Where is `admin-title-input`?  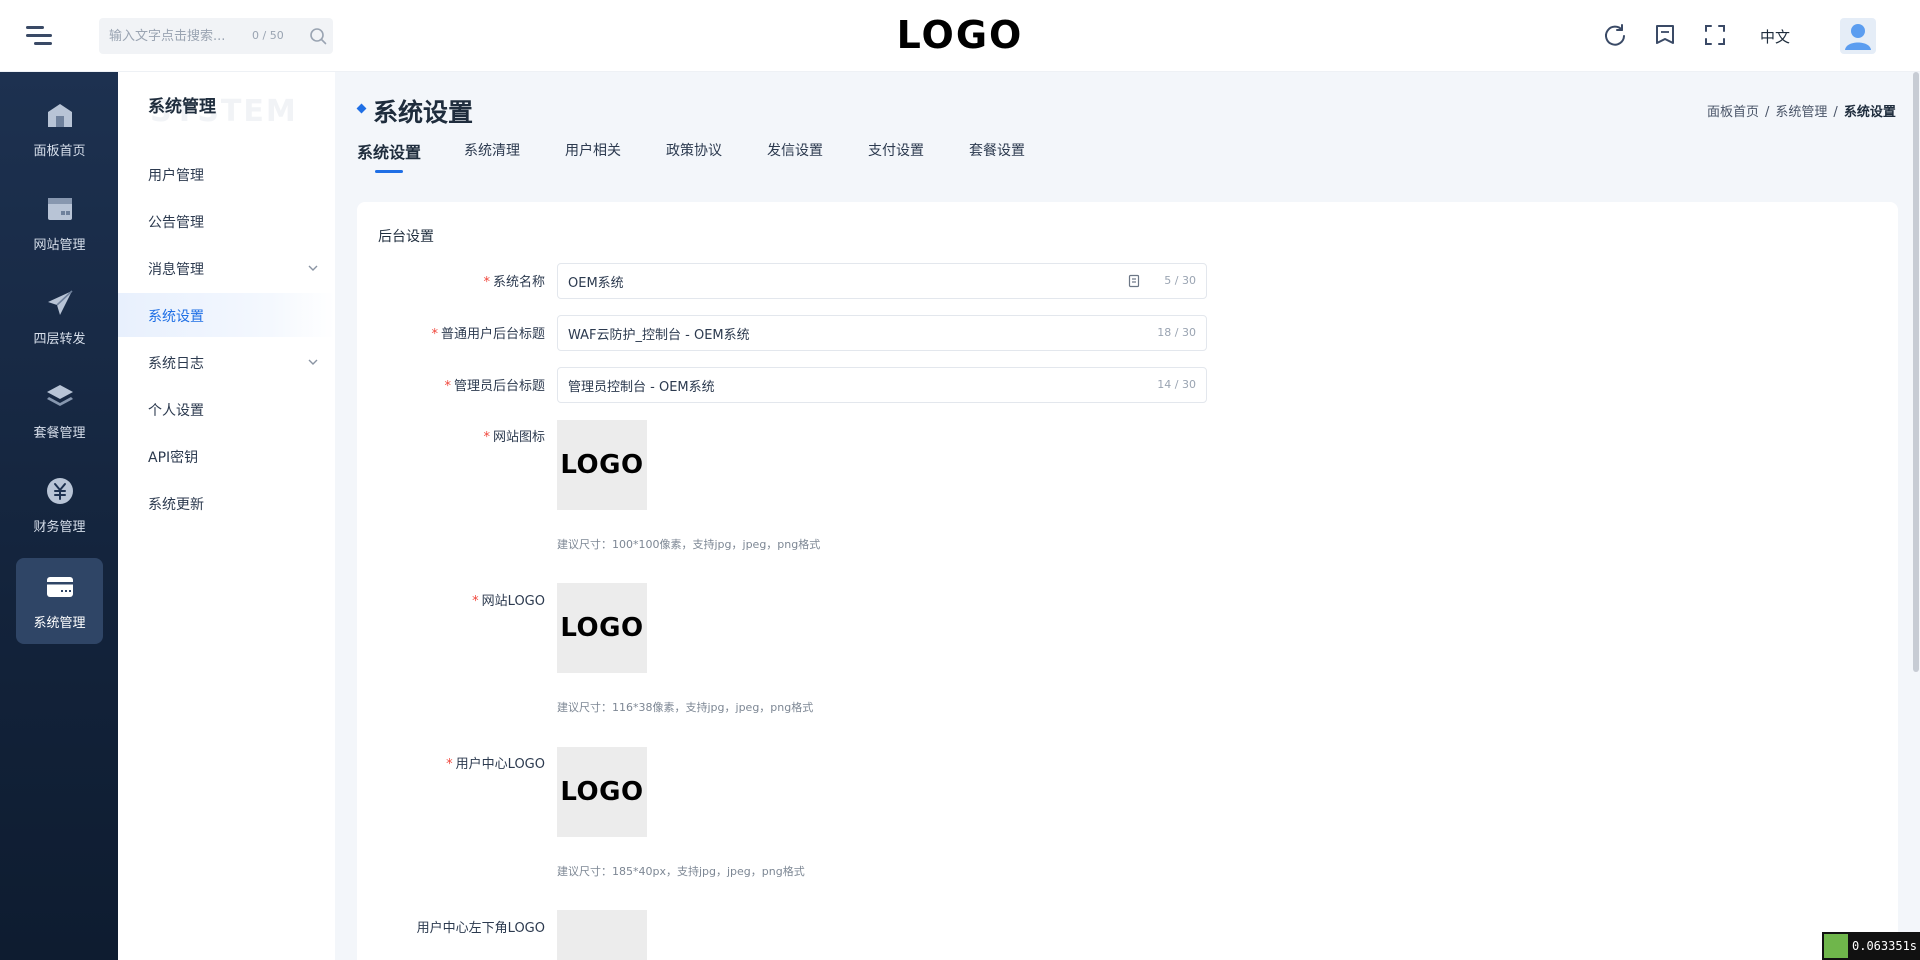
admin-title-input is located at coordinates (828, 385).